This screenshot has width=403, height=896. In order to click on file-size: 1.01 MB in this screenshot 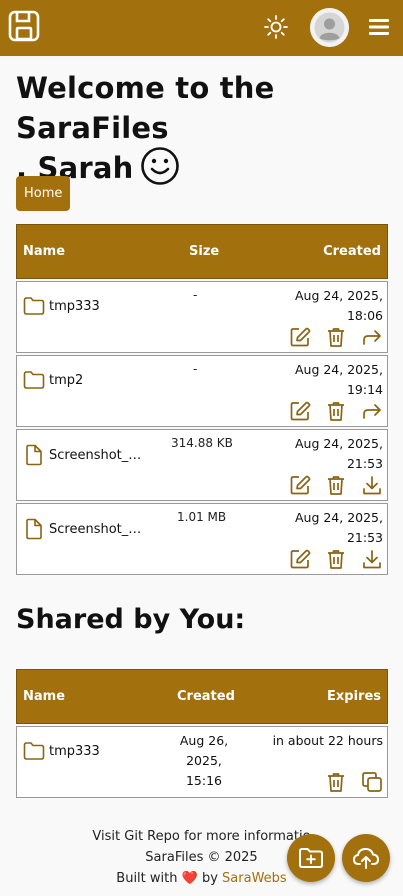, I will do `click(202, 517)`.